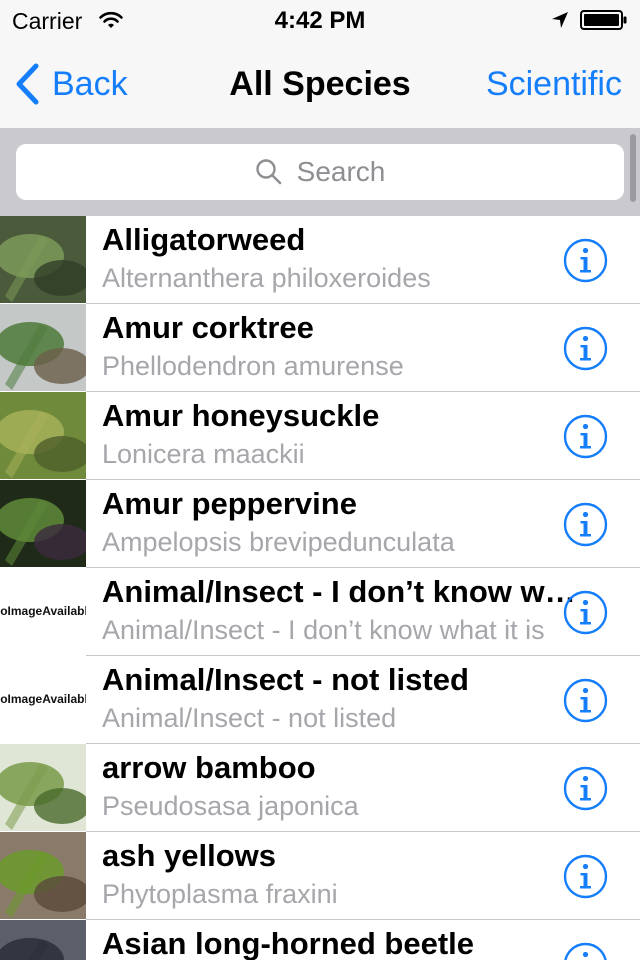  What do you see at coordinates (288, 943) in the screenshot?
I see `species-common-name: Asian long-horned beetle` at bounding box center [288, 943].